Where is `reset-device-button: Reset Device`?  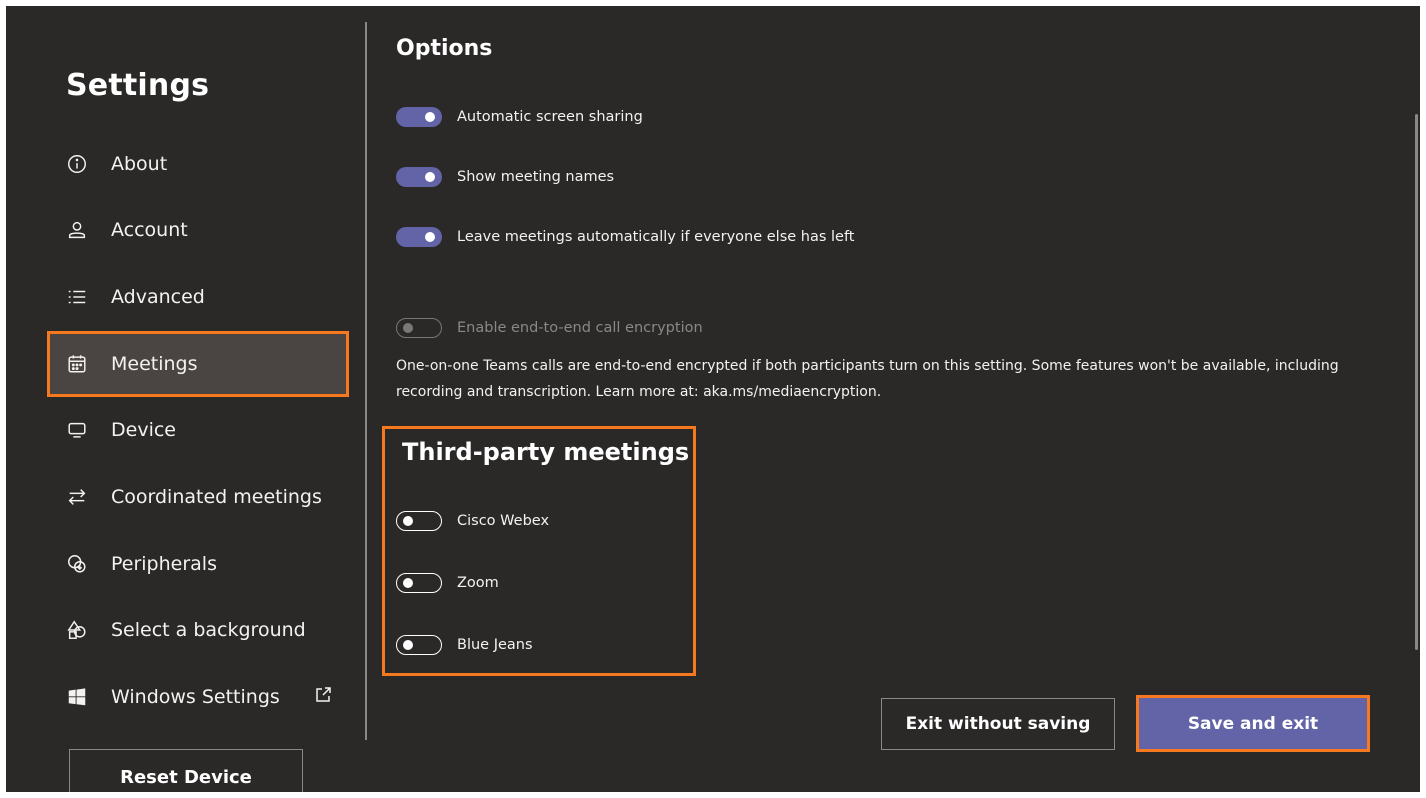
reset-device-button: Reset Device is located at coordinates (186, 770).